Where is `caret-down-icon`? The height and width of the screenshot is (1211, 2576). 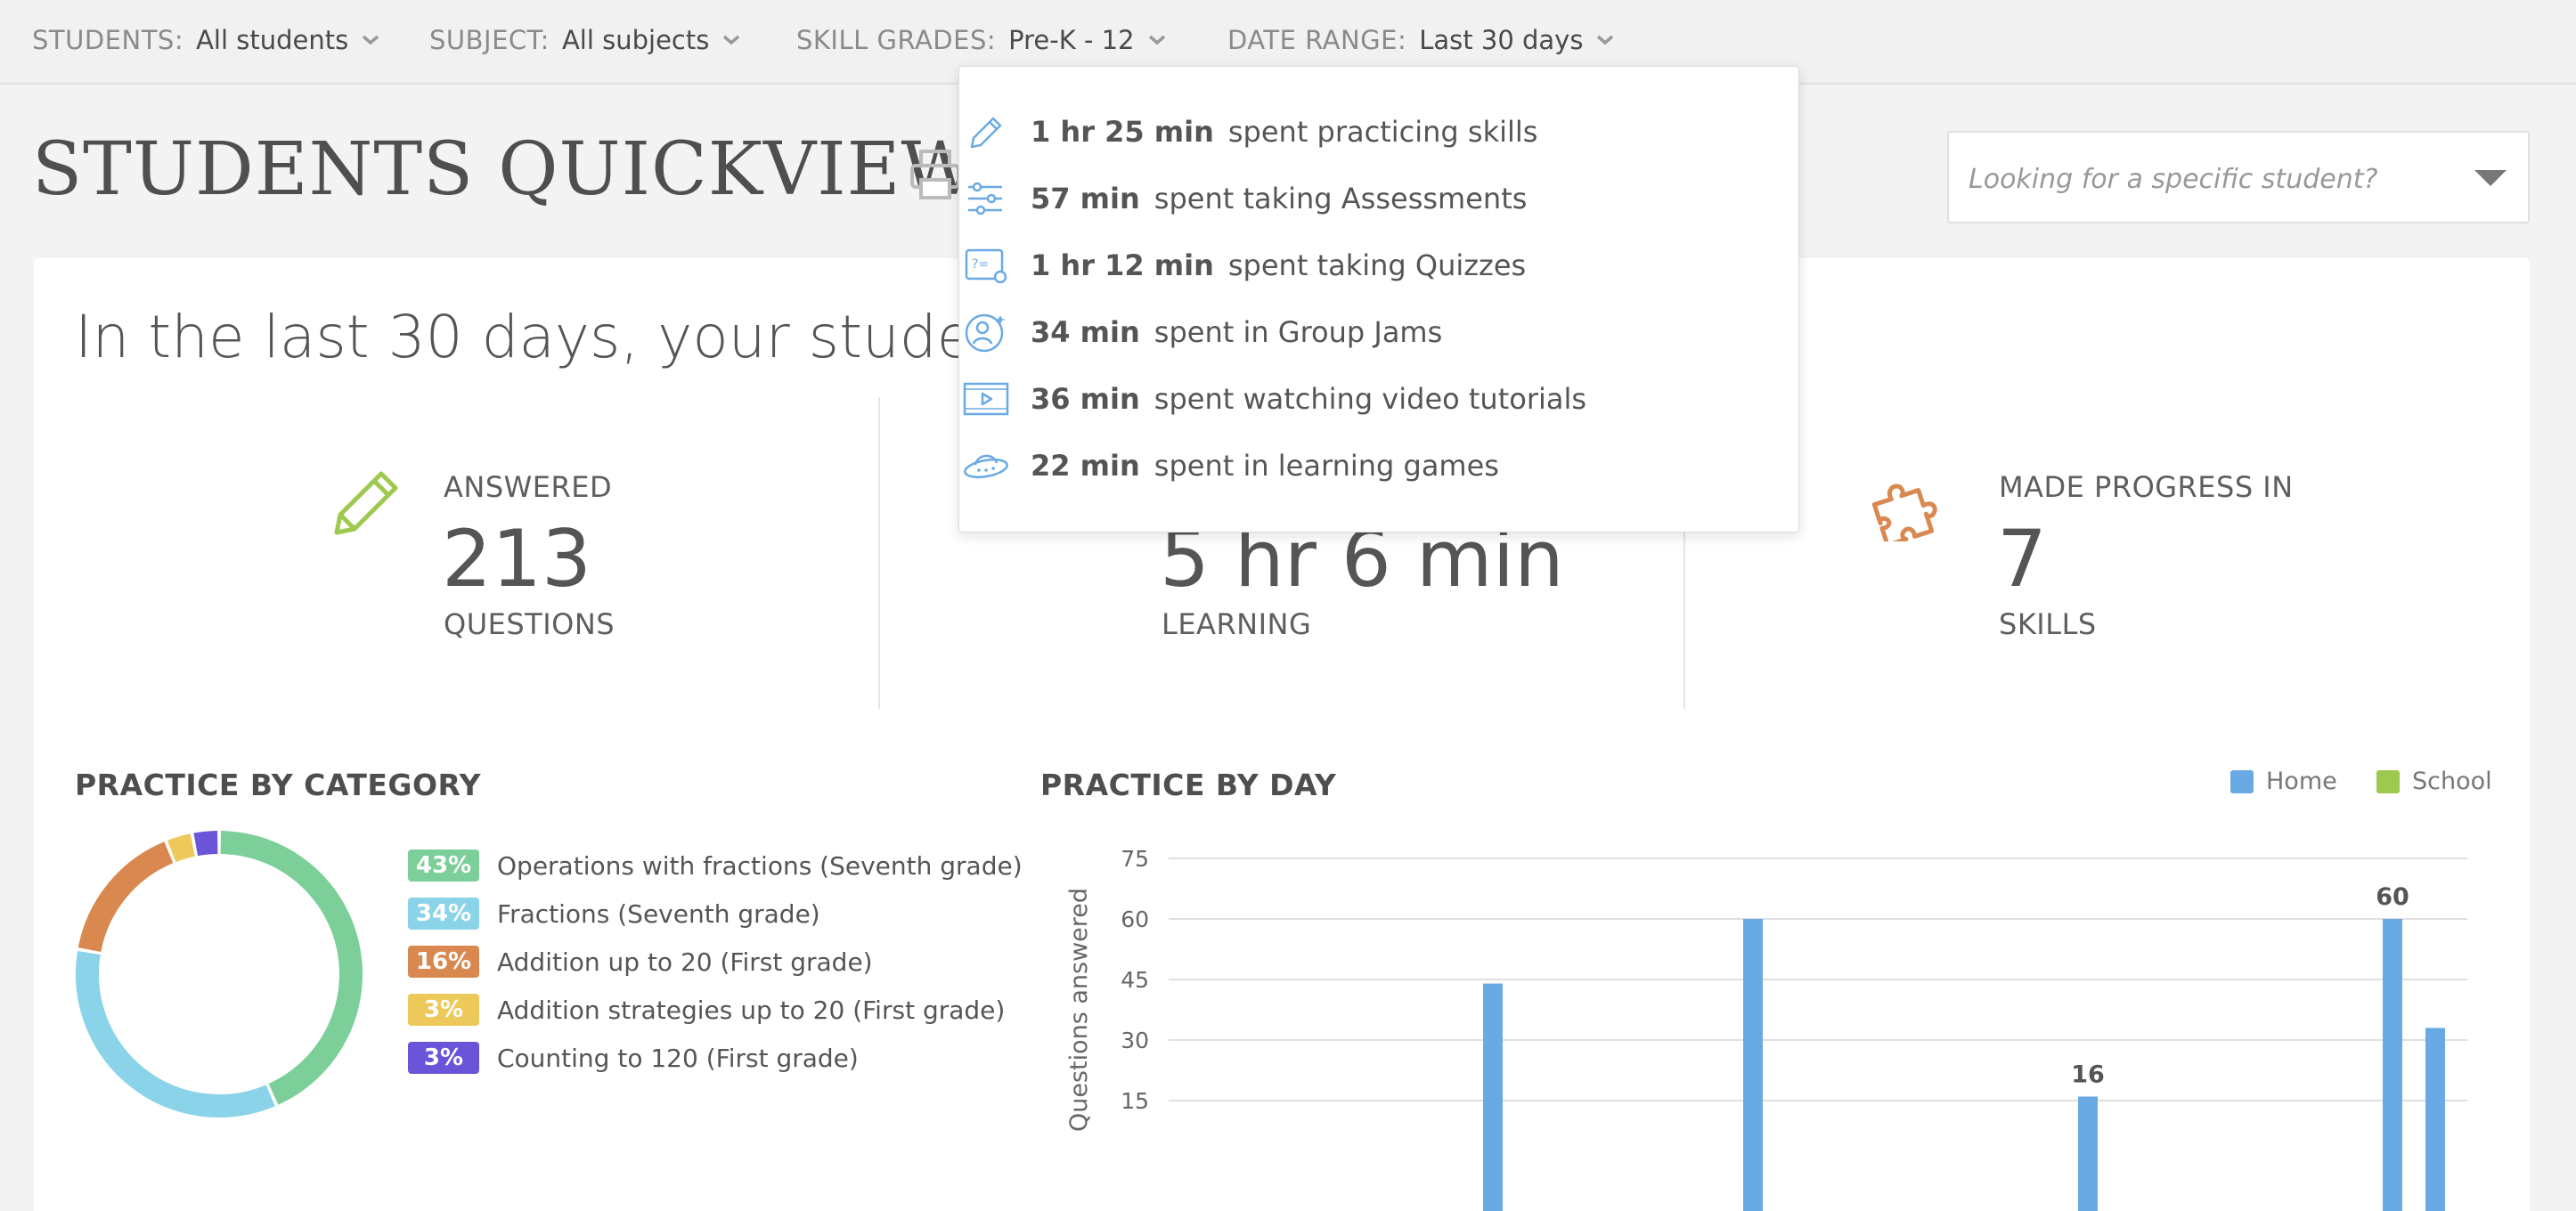
caret-down-icon is located at coordinates (2490, 178).